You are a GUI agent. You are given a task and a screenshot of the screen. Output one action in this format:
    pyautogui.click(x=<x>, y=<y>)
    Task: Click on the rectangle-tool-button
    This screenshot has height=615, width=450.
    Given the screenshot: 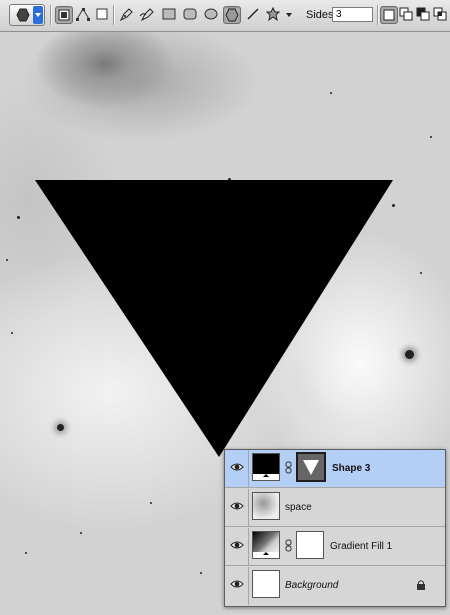 What is the action you would take?
    pyautogui.click(x=170, y=15)
    